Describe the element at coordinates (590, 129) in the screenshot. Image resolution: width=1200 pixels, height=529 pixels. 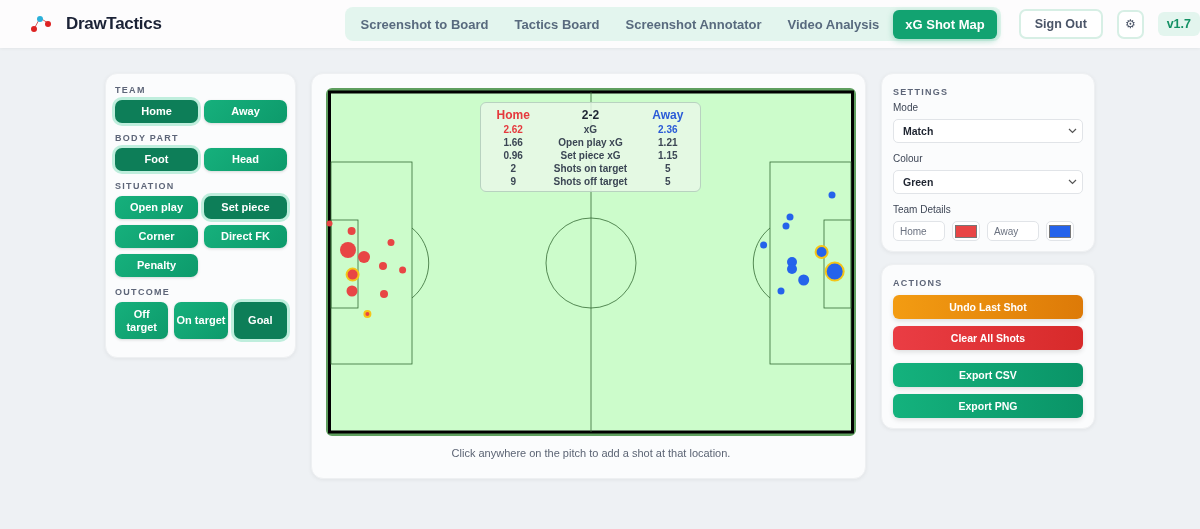
I see `stat-label: xG` at that location.